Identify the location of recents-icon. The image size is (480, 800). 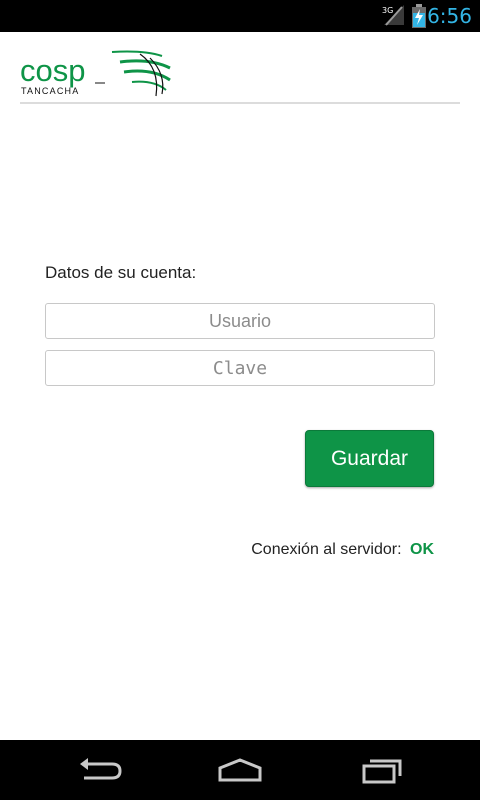
(382, 770).